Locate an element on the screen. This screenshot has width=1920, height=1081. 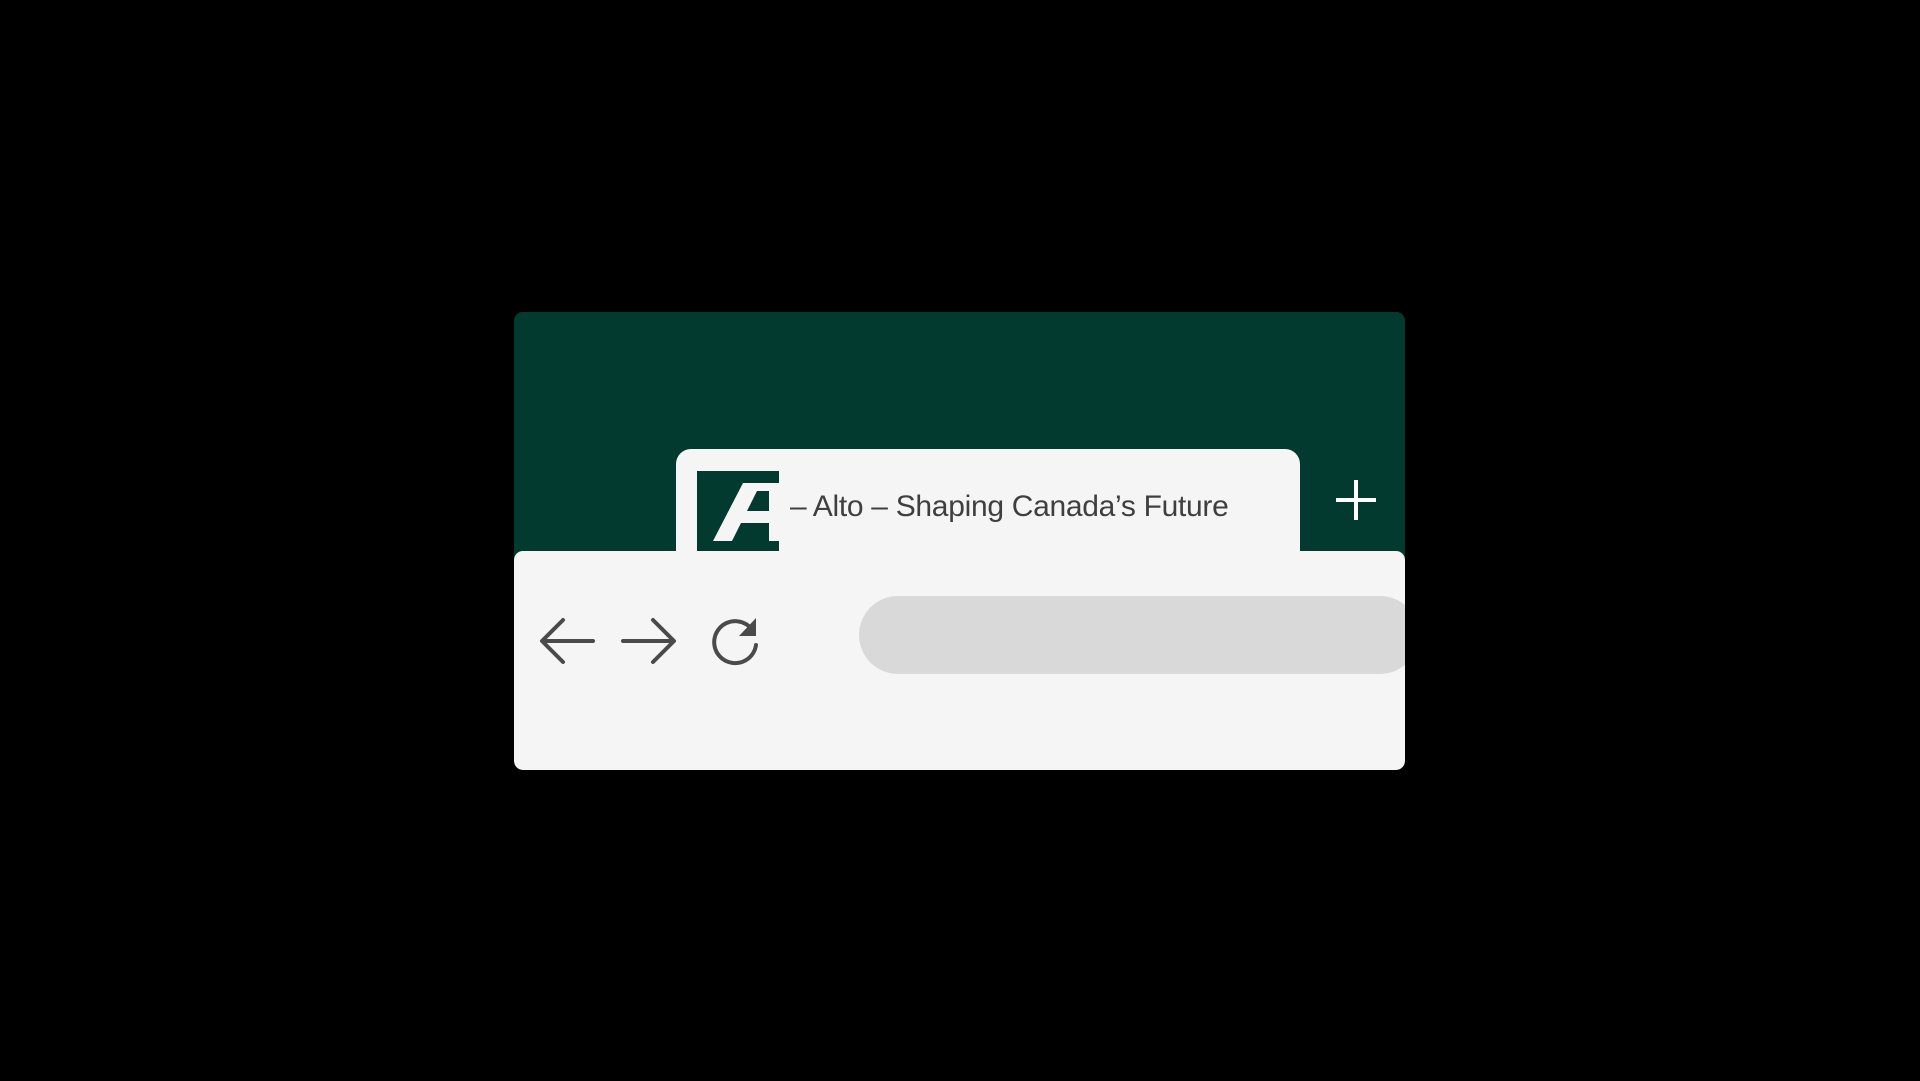
toolbar is located at coordinates (959, 660).